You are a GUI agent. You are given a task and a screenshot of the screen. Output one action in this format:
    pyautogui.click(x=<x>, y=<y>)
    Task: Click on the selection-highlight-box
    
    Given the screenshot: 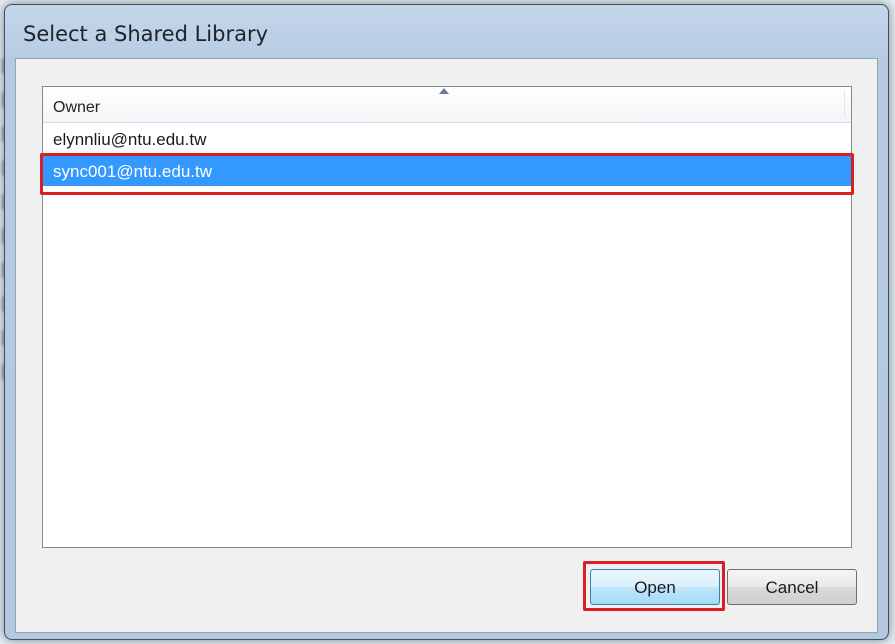 What is the action you would take?
    pyautogui.click(x=447, y=174)
    